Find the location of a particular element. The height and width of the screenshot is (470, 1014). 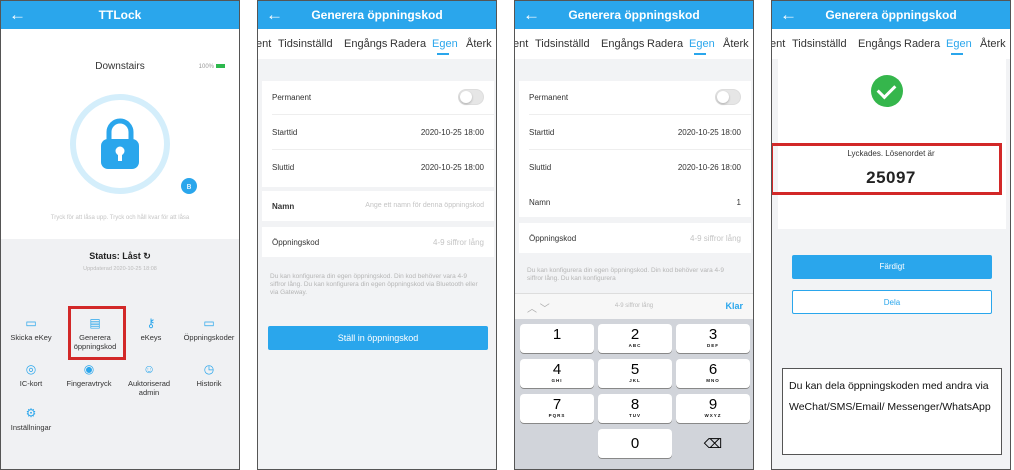

battery-icon is located at coordinates (220, 66).